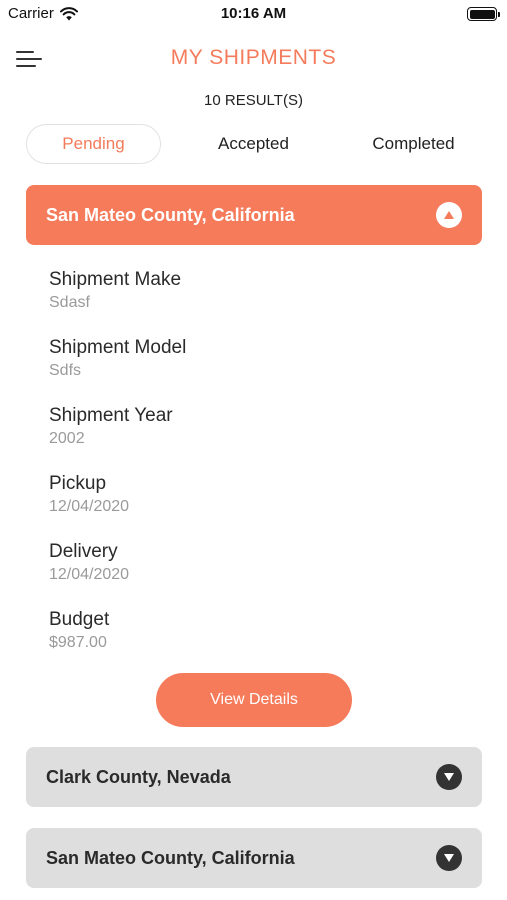 The width and height of the screenshot is (507, 900). I want to click on status-bar: Carrier 10:16 AM, so click(253, 14).